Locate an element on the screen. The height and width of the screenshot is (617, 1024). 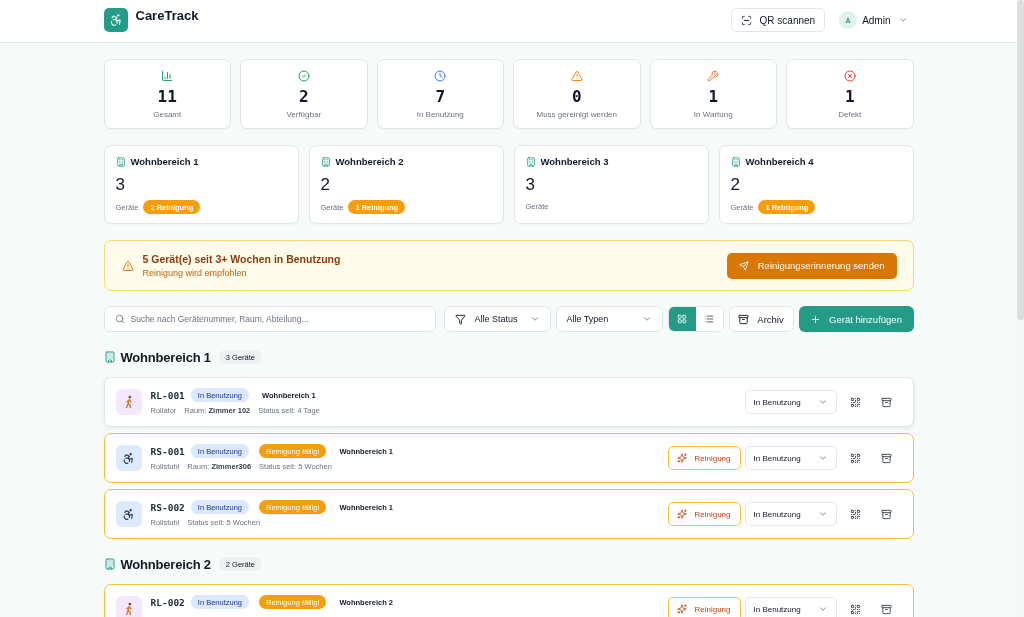
send-icon is located at coordinates (743, 265).